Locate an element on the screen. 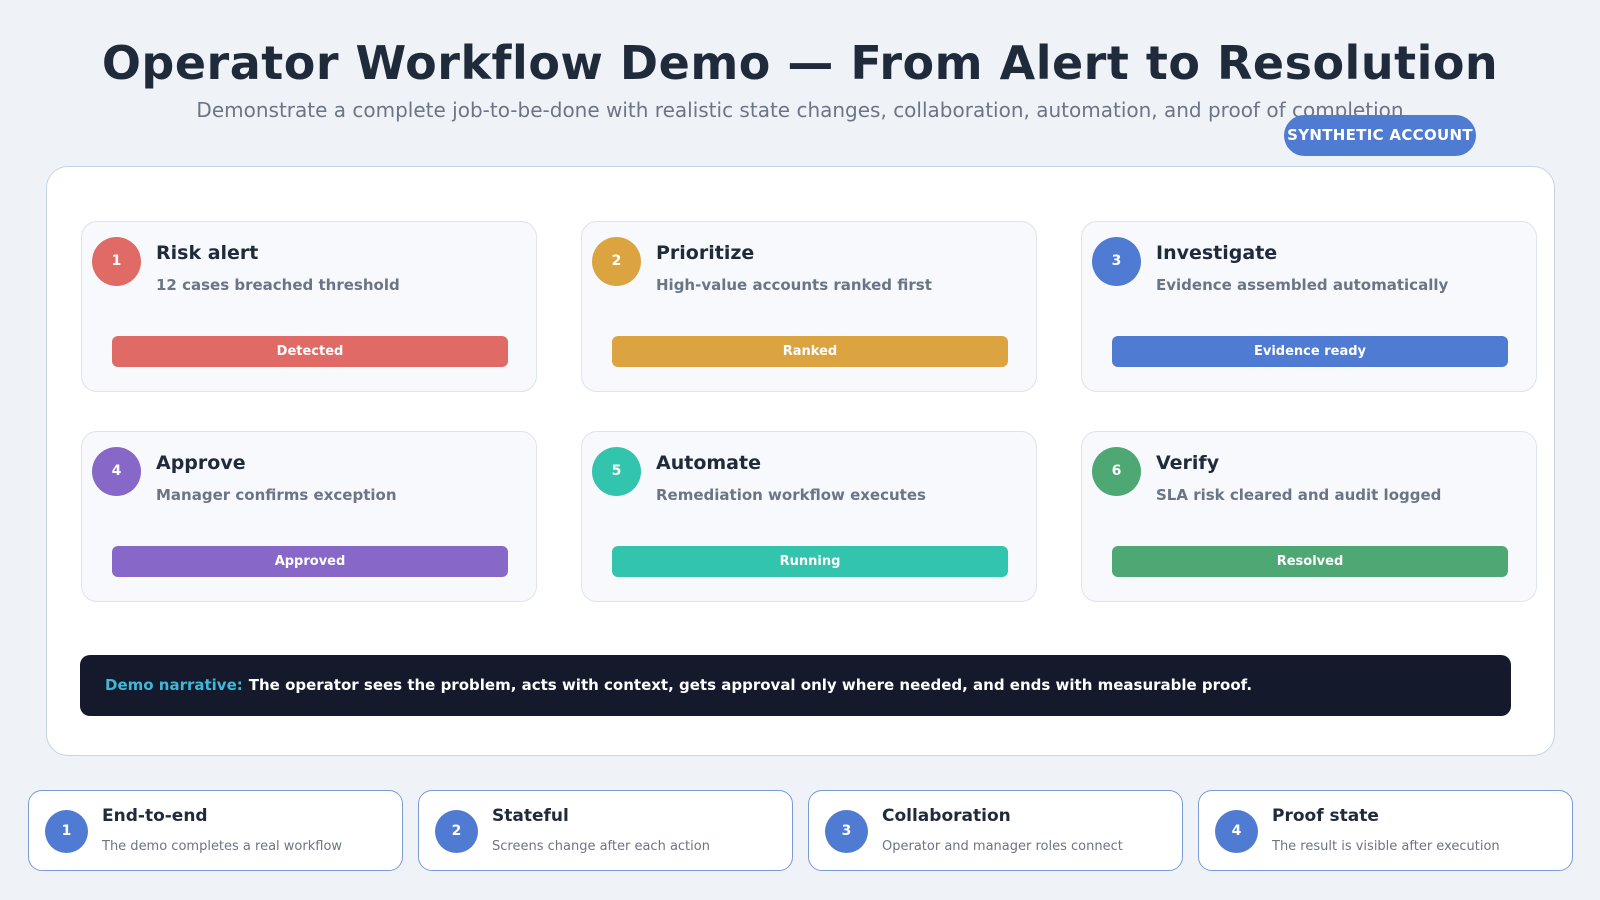  feature-description: The result is visible after execution is located at coordinates (1386, 846).